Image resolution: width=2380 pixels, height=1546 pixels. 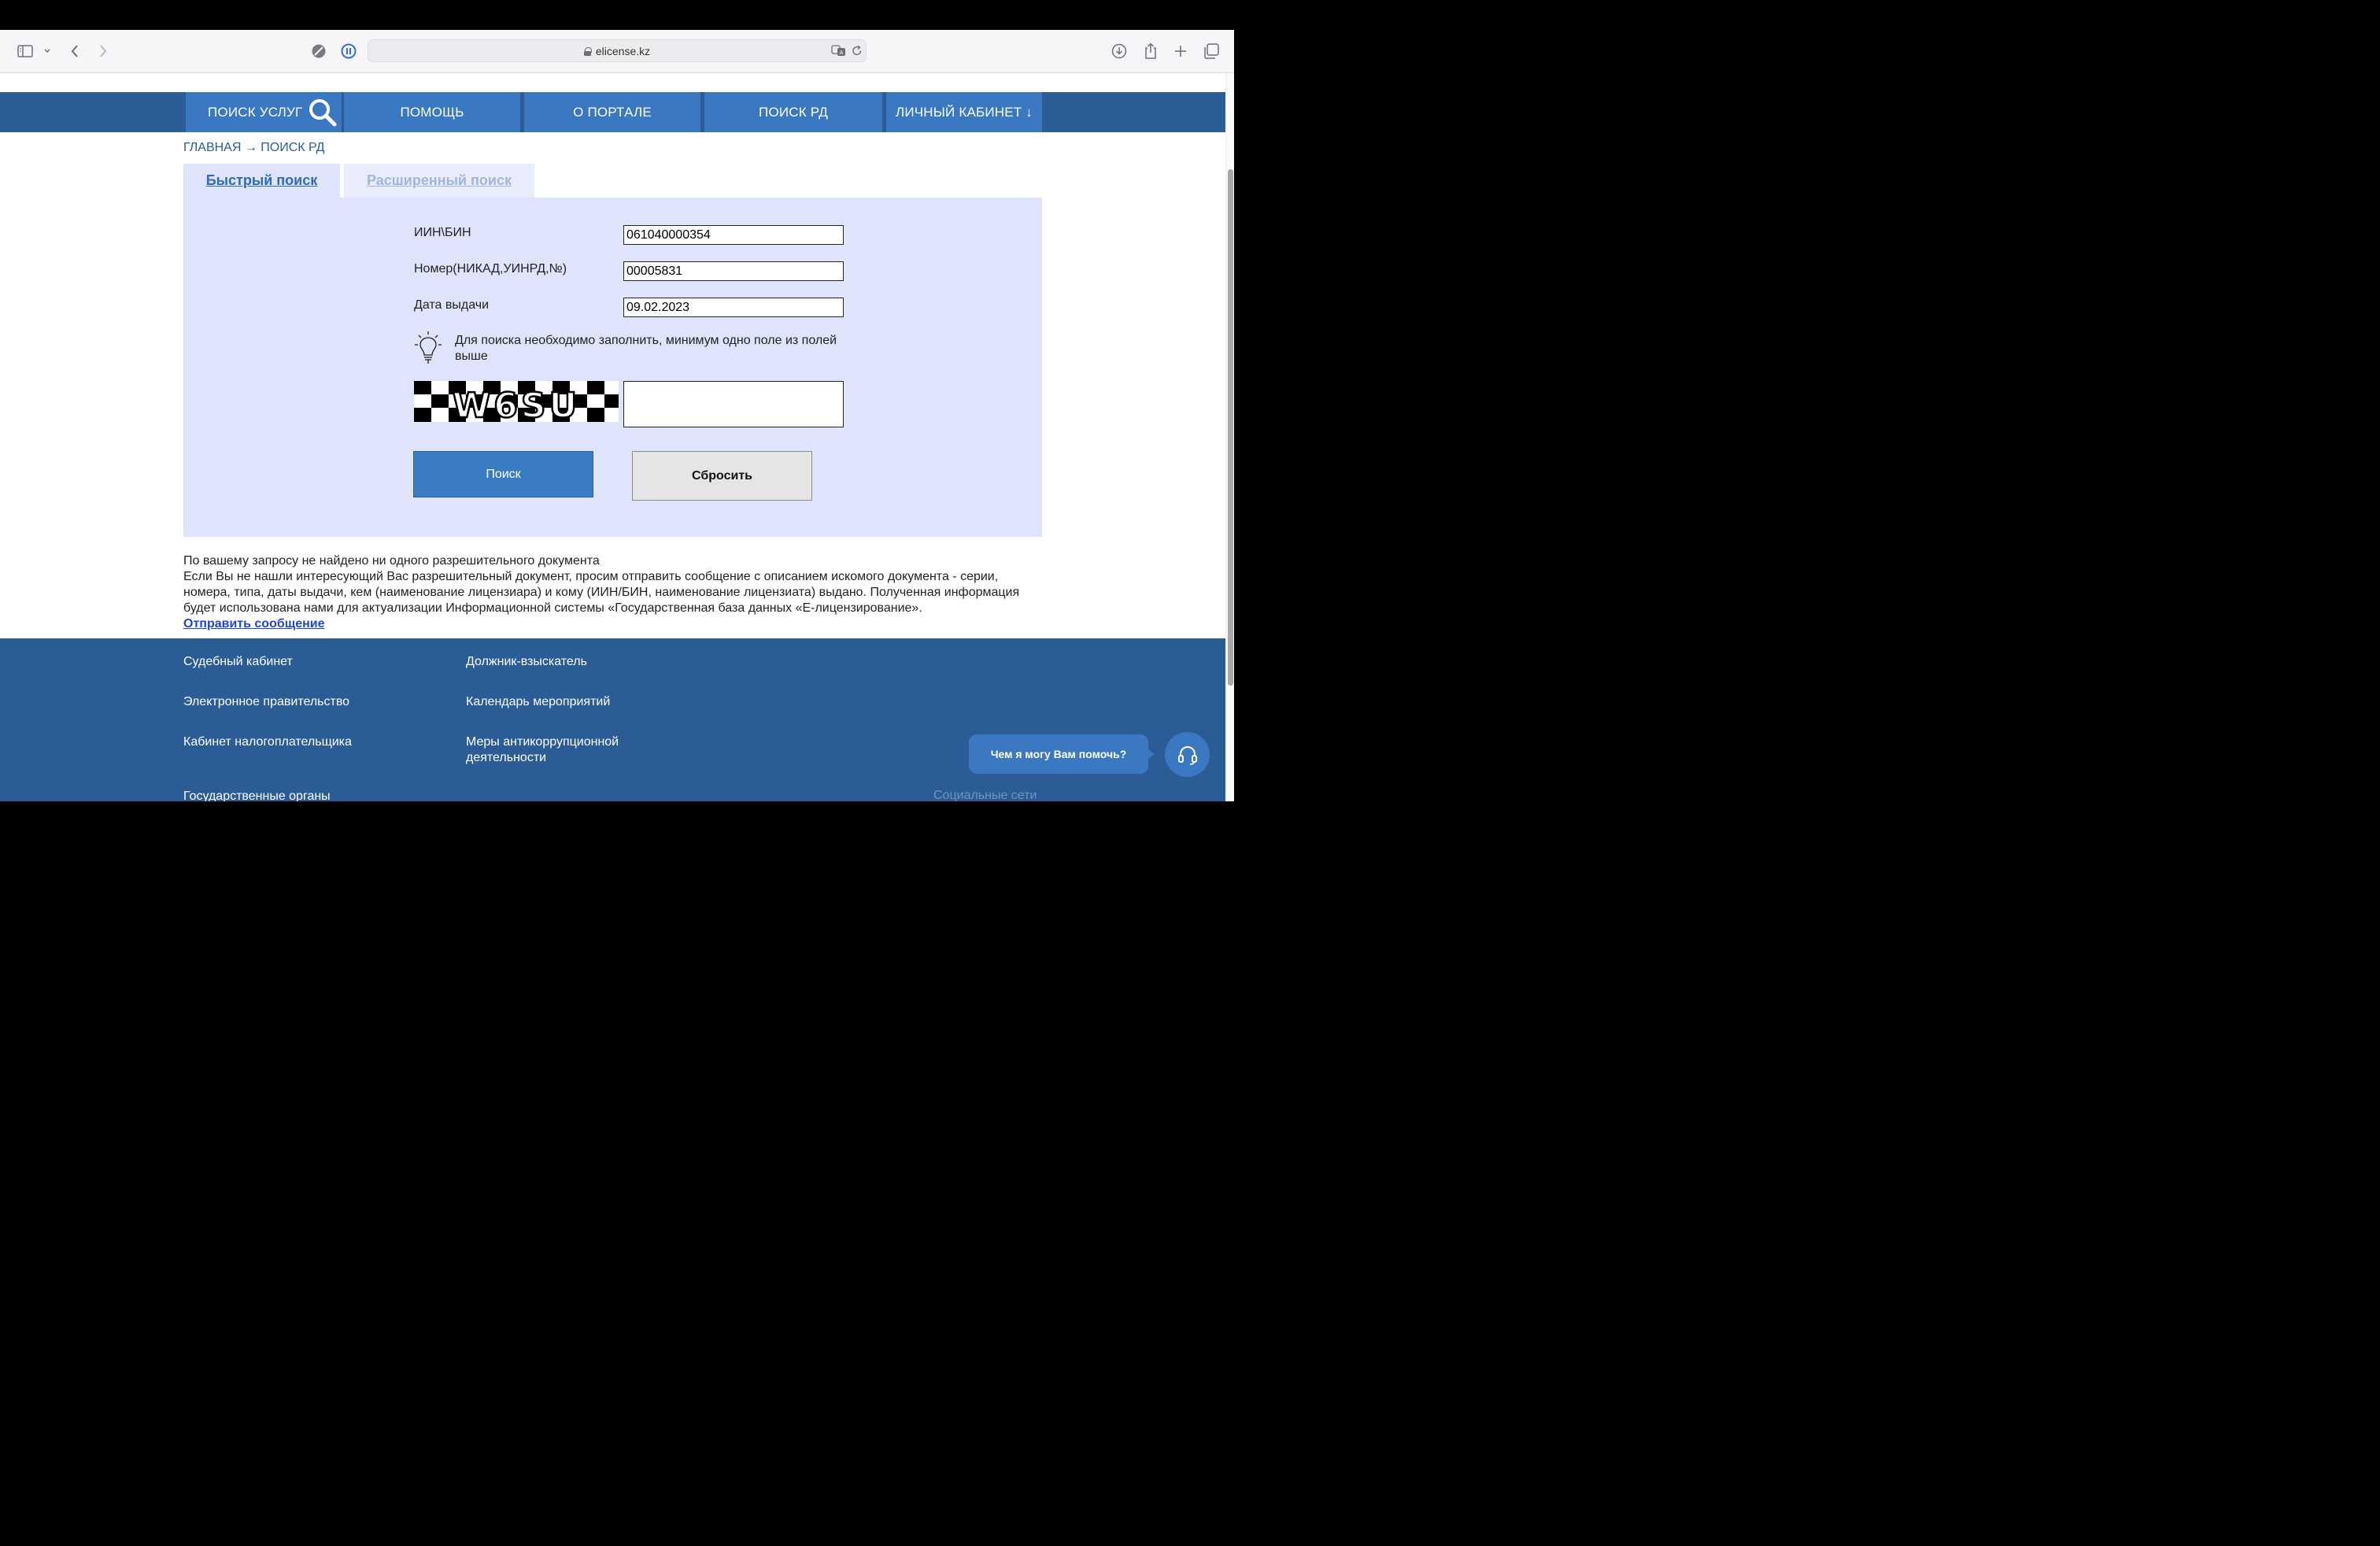 I want to click on footer-link-court: Судебный кабинет, so click(x=238, y=662).